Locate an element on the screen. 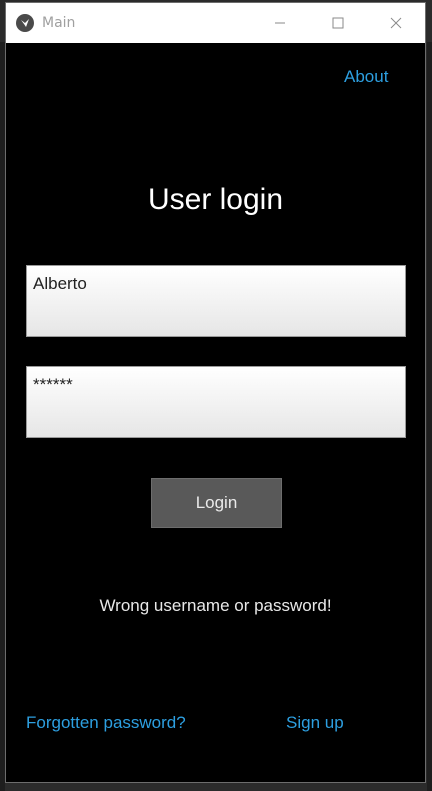  close-button is located at coordinates (396, 23).